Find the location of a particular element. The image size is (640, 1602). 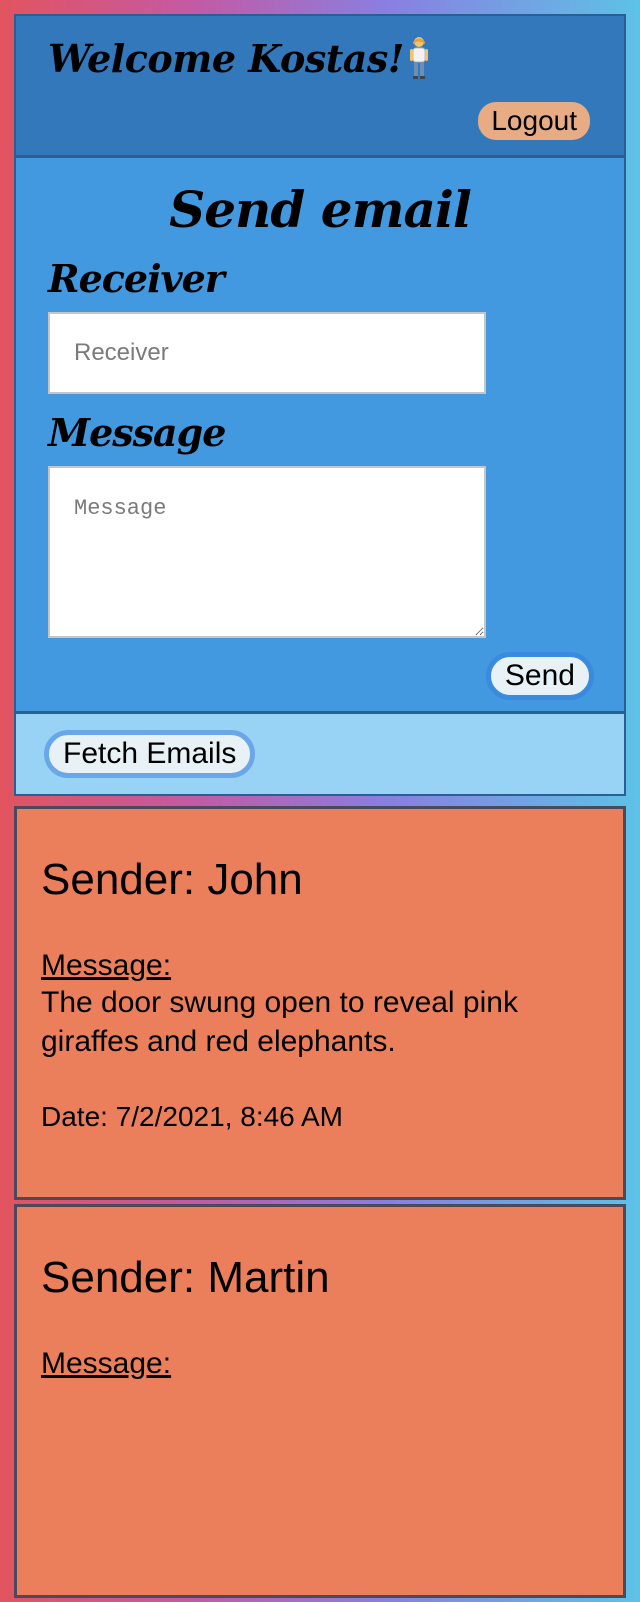

welcome-text: Welcome Kostas! is located at coordinates (226, 58).